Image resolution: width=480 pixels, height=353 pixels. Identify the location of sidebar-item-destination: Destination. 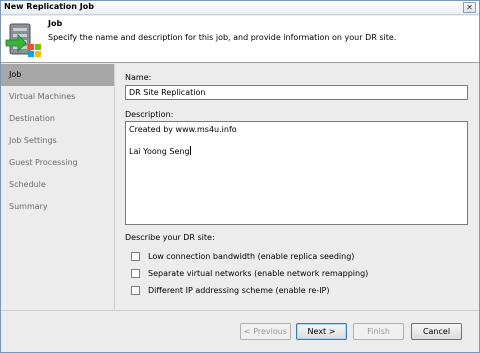
(57, 119).